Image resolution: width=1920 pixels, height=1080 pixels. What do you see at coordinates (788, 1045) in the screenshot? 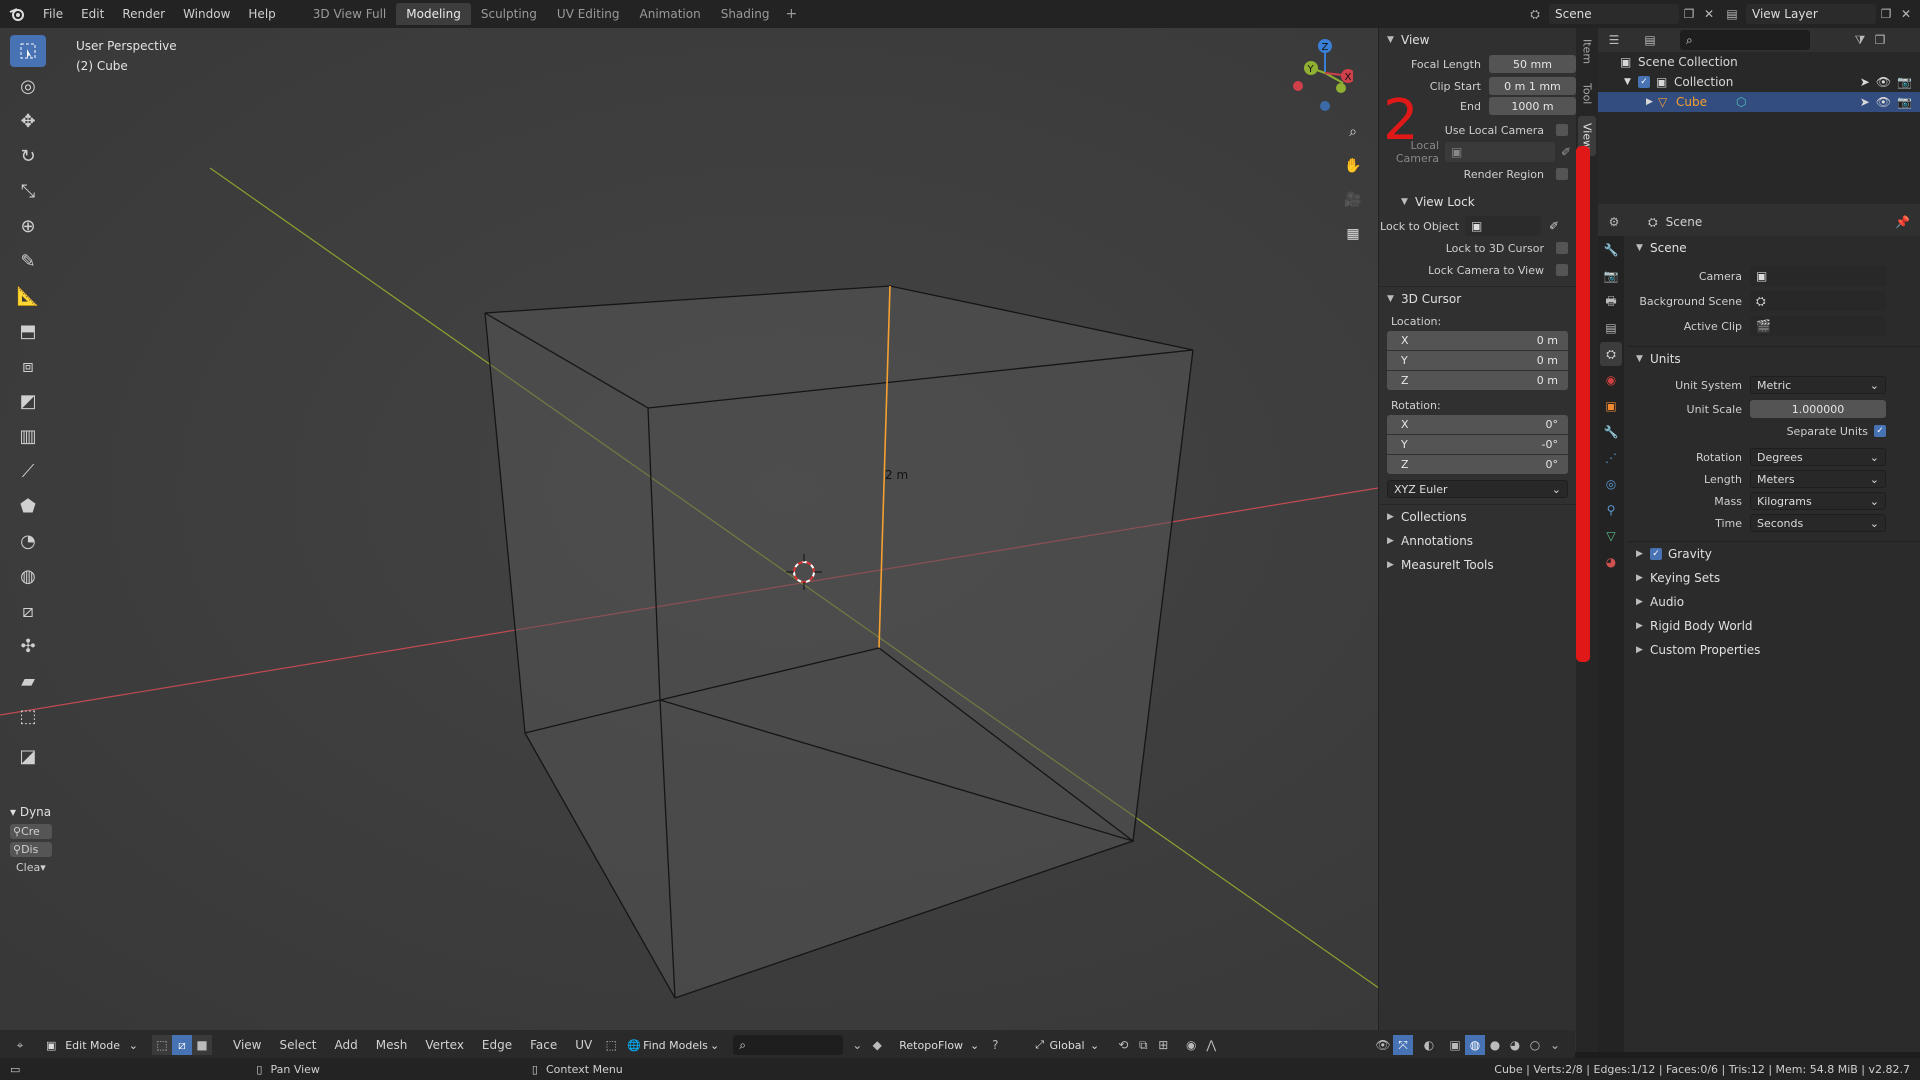
I see `header-search-input: ⌕` at bounding box center [788, 1045].